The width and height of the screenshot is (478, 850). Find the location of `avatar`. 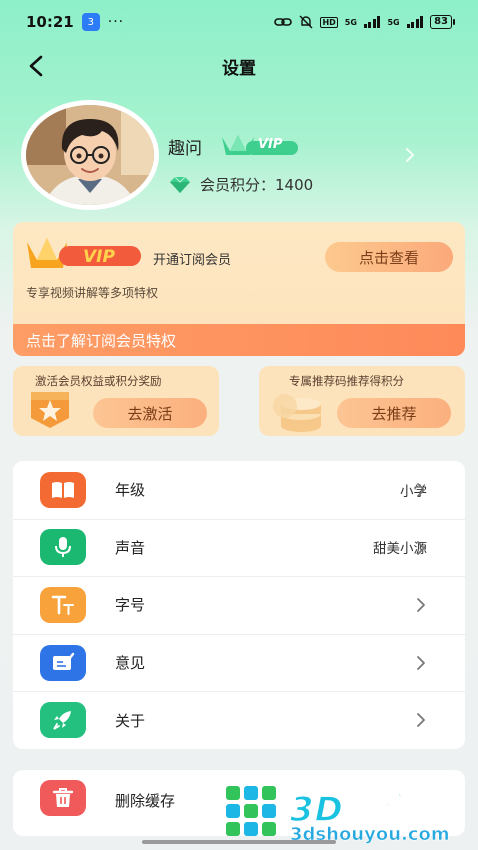

avatar is located at coordinates (90, 155).